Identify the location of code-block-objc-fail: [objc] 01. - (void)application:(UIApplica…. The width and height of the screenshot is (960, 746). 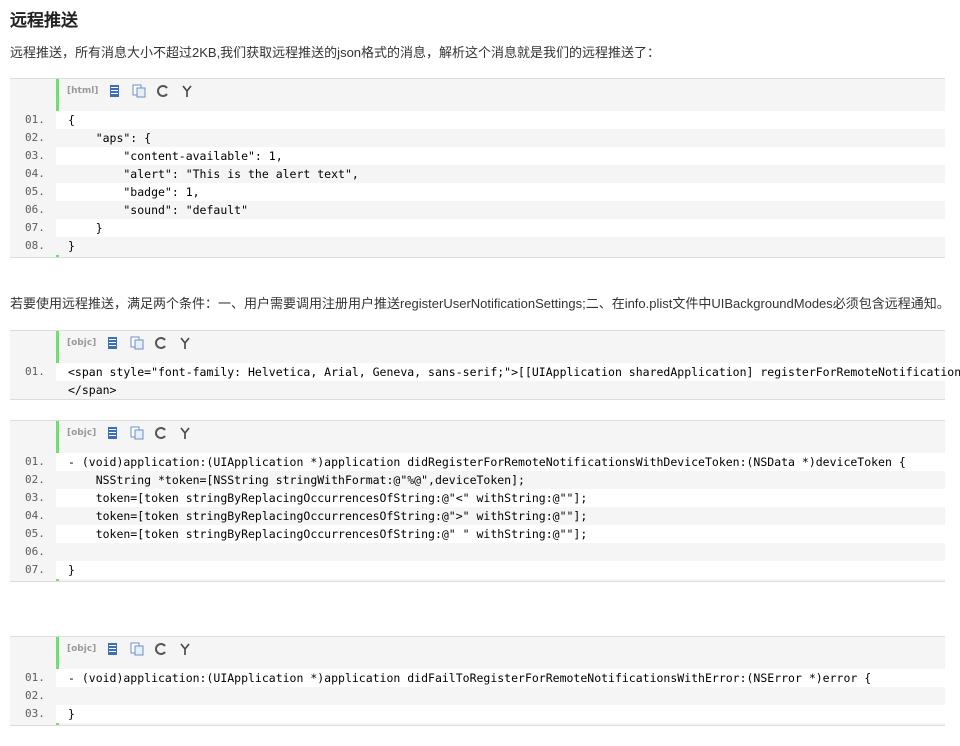
(477, 681).